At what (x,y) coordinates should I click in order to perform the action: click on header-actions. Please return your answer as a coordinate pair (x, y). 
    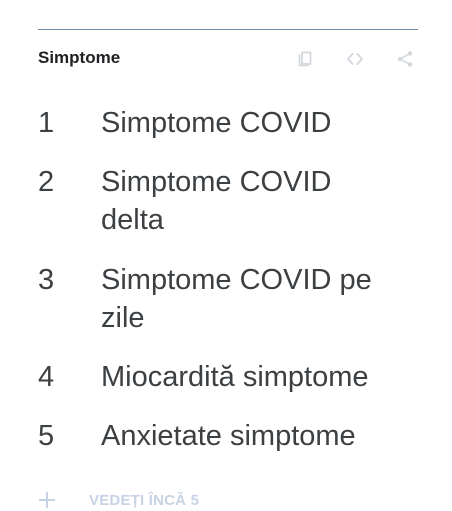
    Looking at the image, I should click on (355, 59).